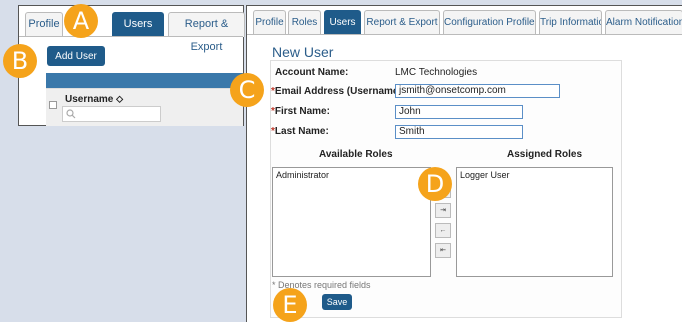  What do you see at coordinates (71, 114) in the screenshot?
I see `search-icon` at bounding box center [71, 114].